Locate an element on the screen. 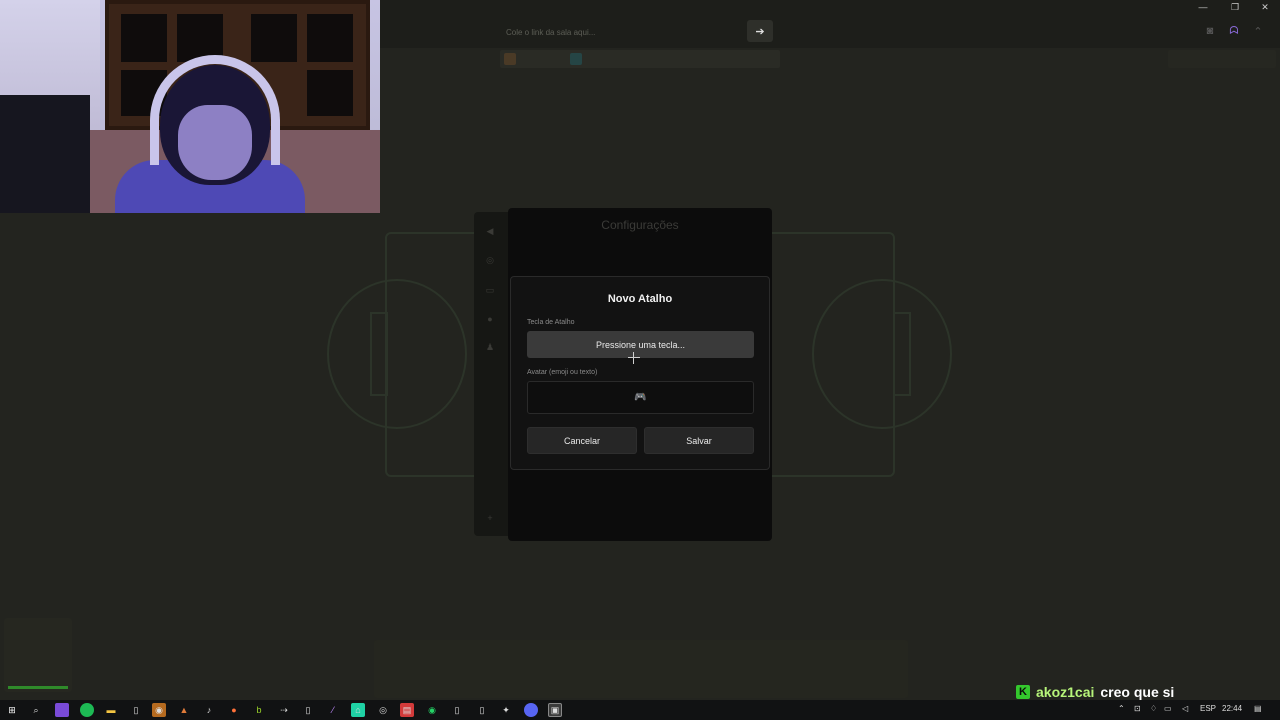 The width and height of the screenshot is (1280, 720). app-icon-red: ▤ is located at coordinates (407, 710).